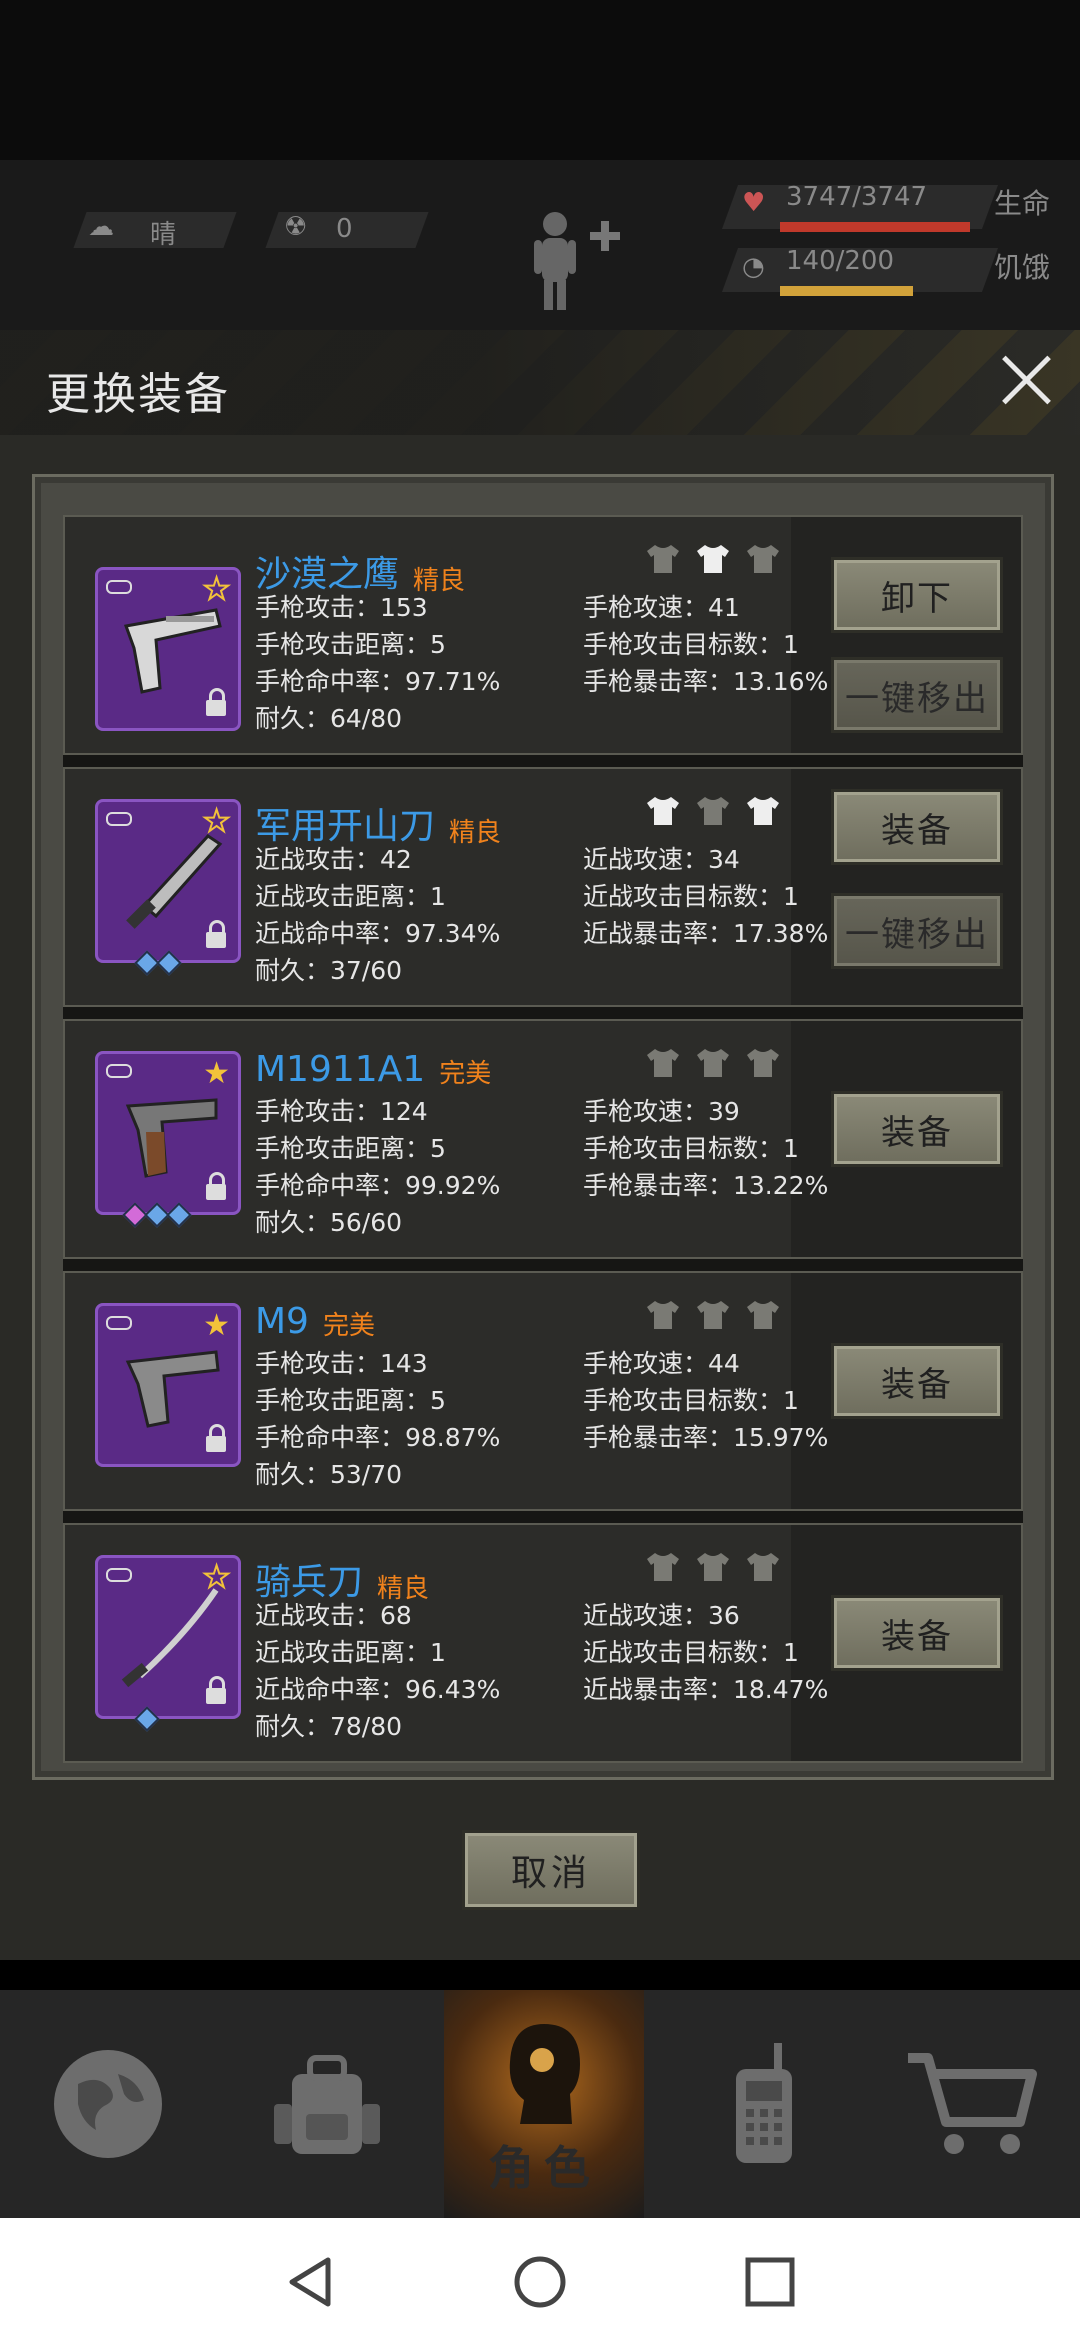 The height and width of the screenshot is (2340, 1080). I want to click on stat-durability: 耐久：37/60, so click(329, 970).